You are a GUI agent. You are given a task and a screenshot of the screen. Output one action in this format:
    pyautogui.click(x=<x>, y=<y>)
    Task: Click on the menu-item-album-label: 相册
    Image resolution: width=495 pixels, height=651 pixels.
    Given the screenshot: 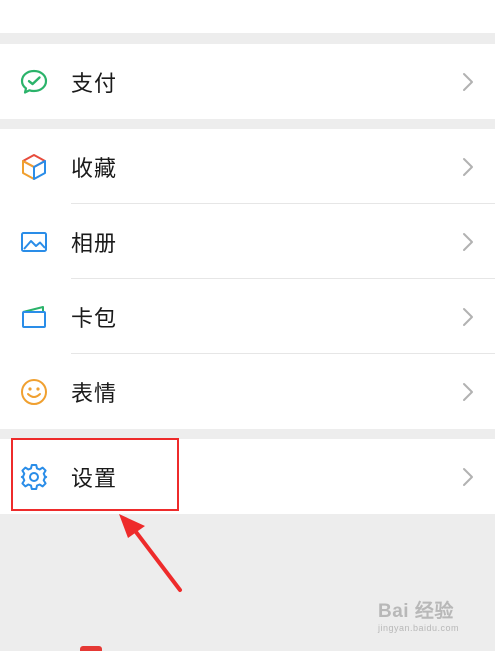 What is the action you would take?
    pyautogui.click(x=94, y=244)
    